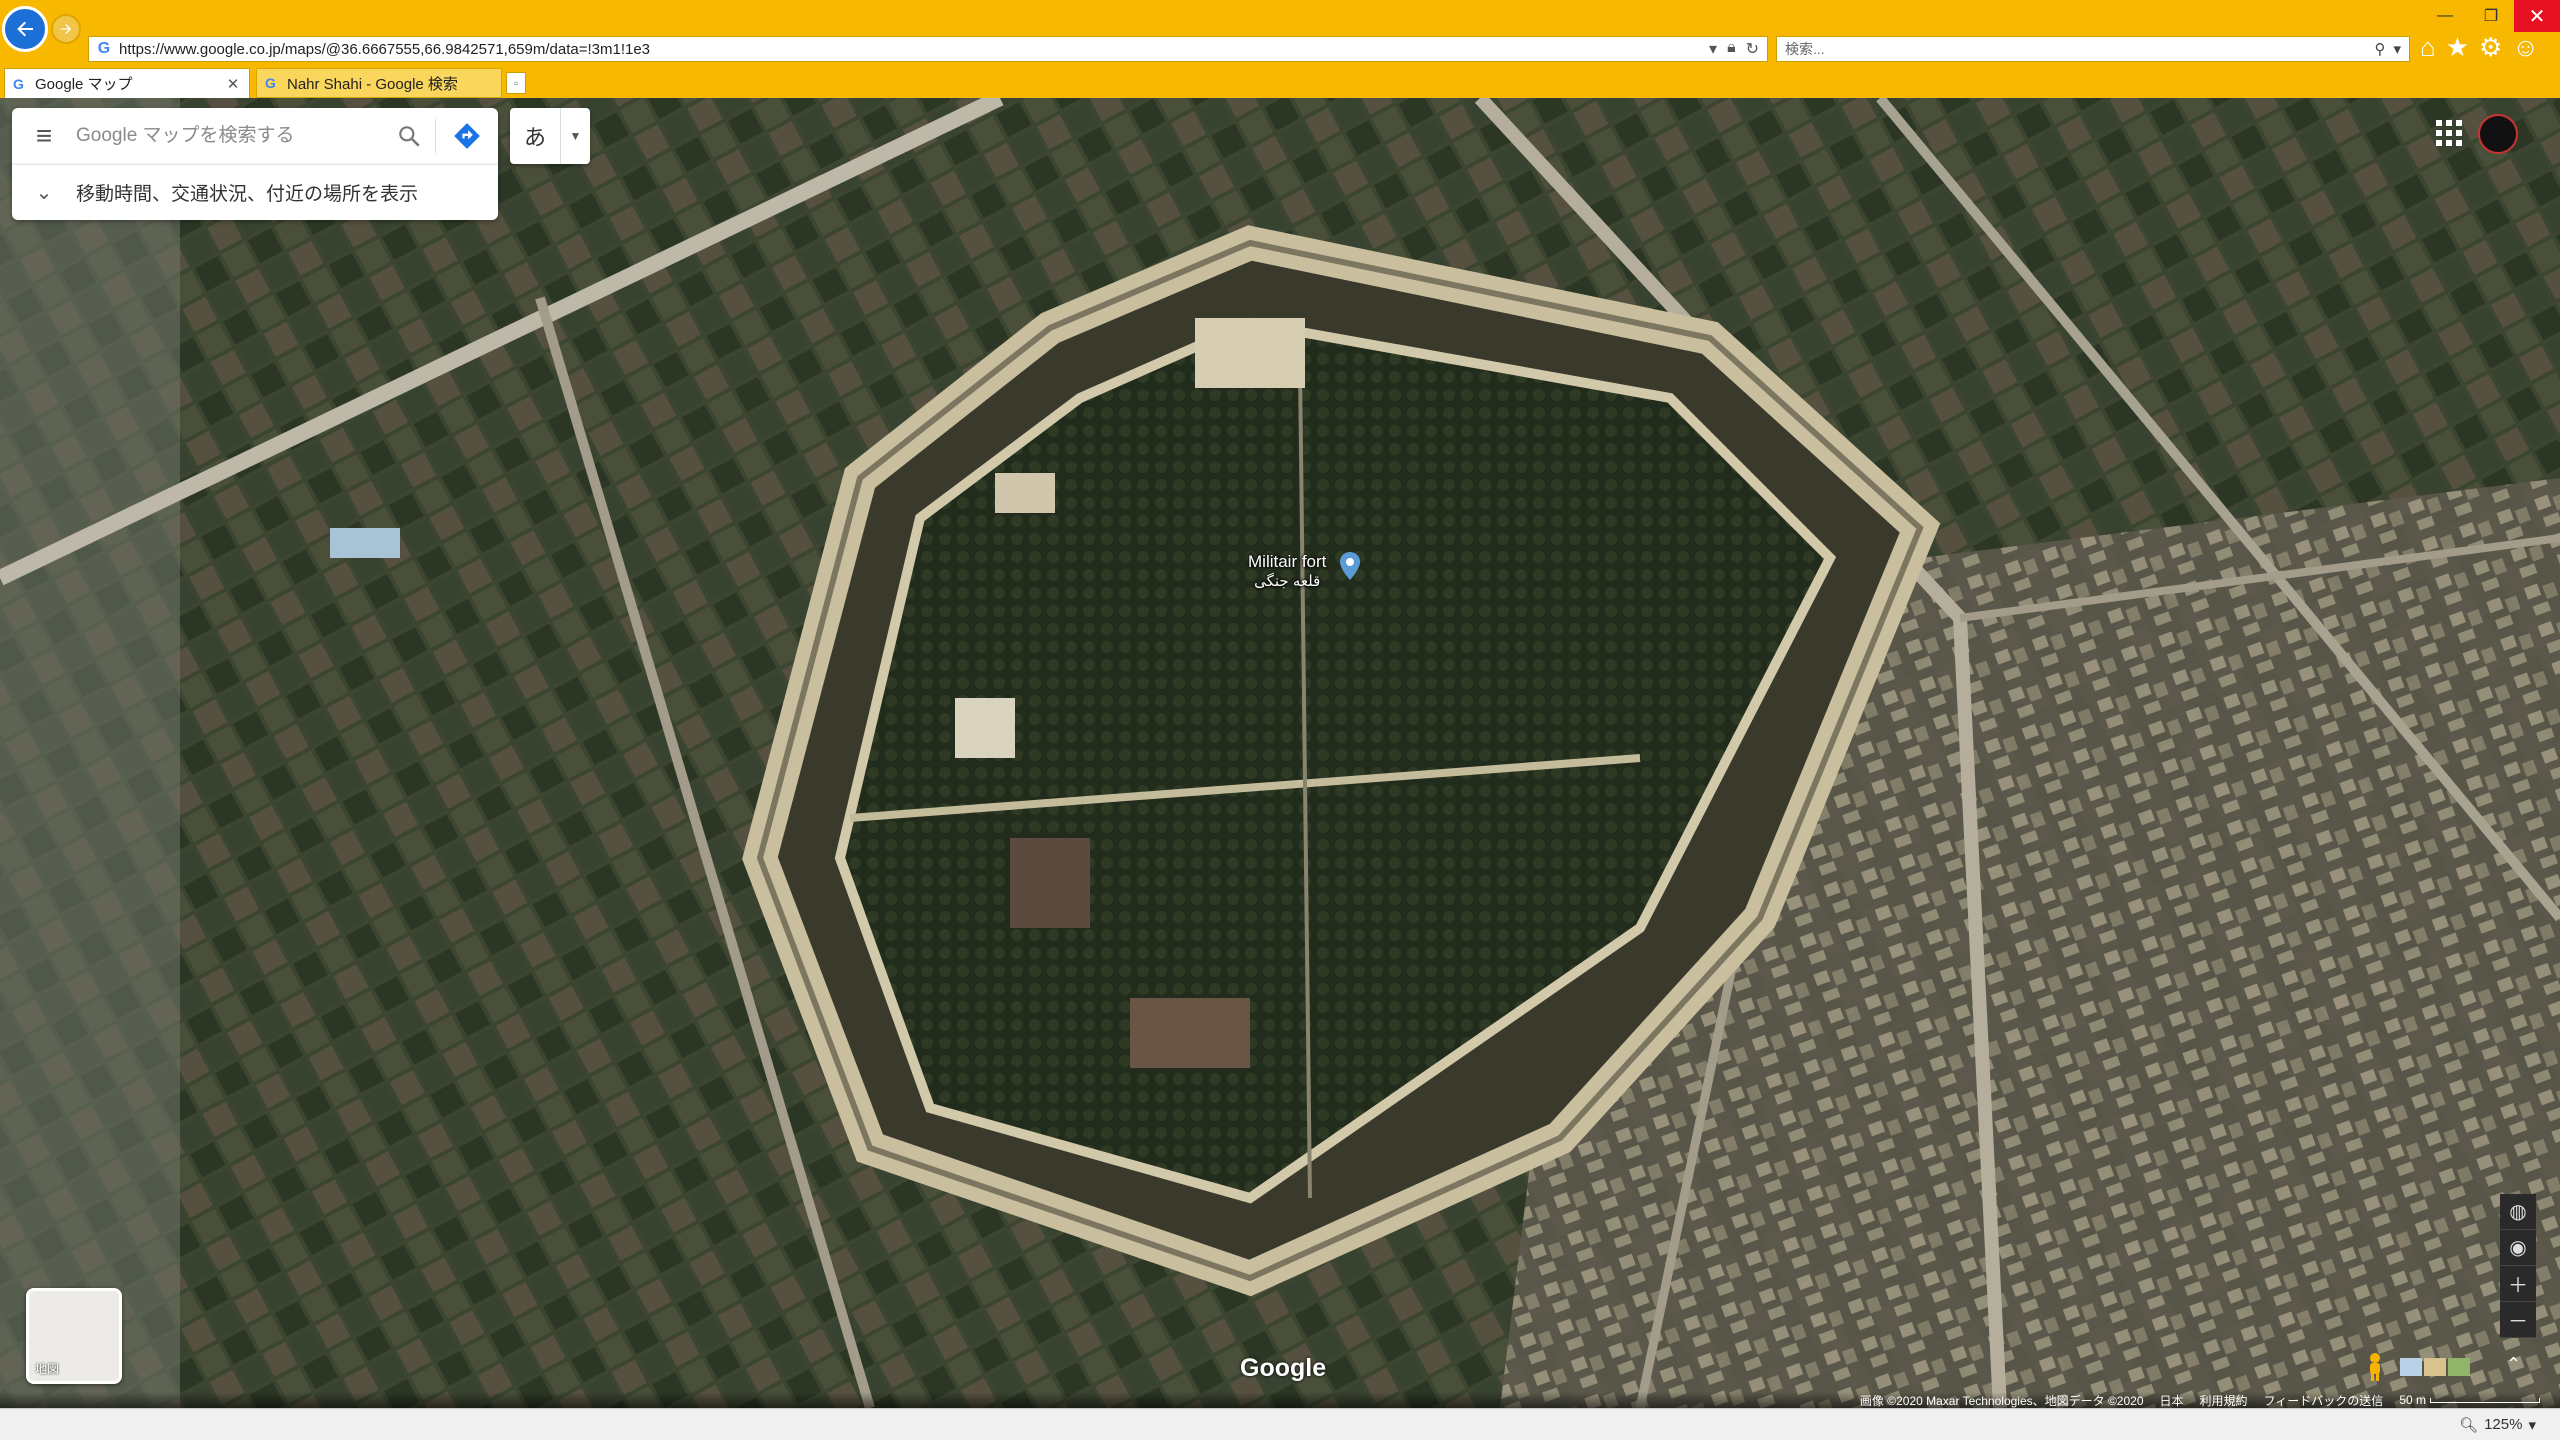 This screenshot has width=2560, height=1440. What do you see at coordinates (229, 136) in the screenshot?
I see `maps-search-input` at bounding box center [229, 136].